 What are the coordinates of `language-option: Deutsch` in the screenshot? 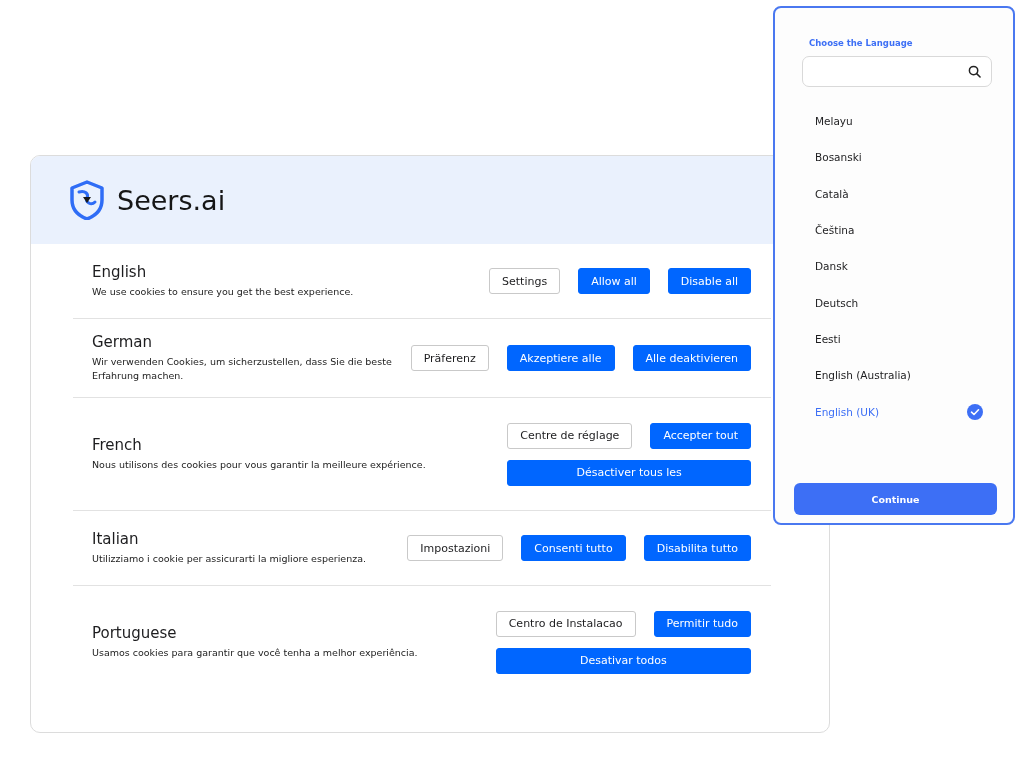 It's located at (899, 302).